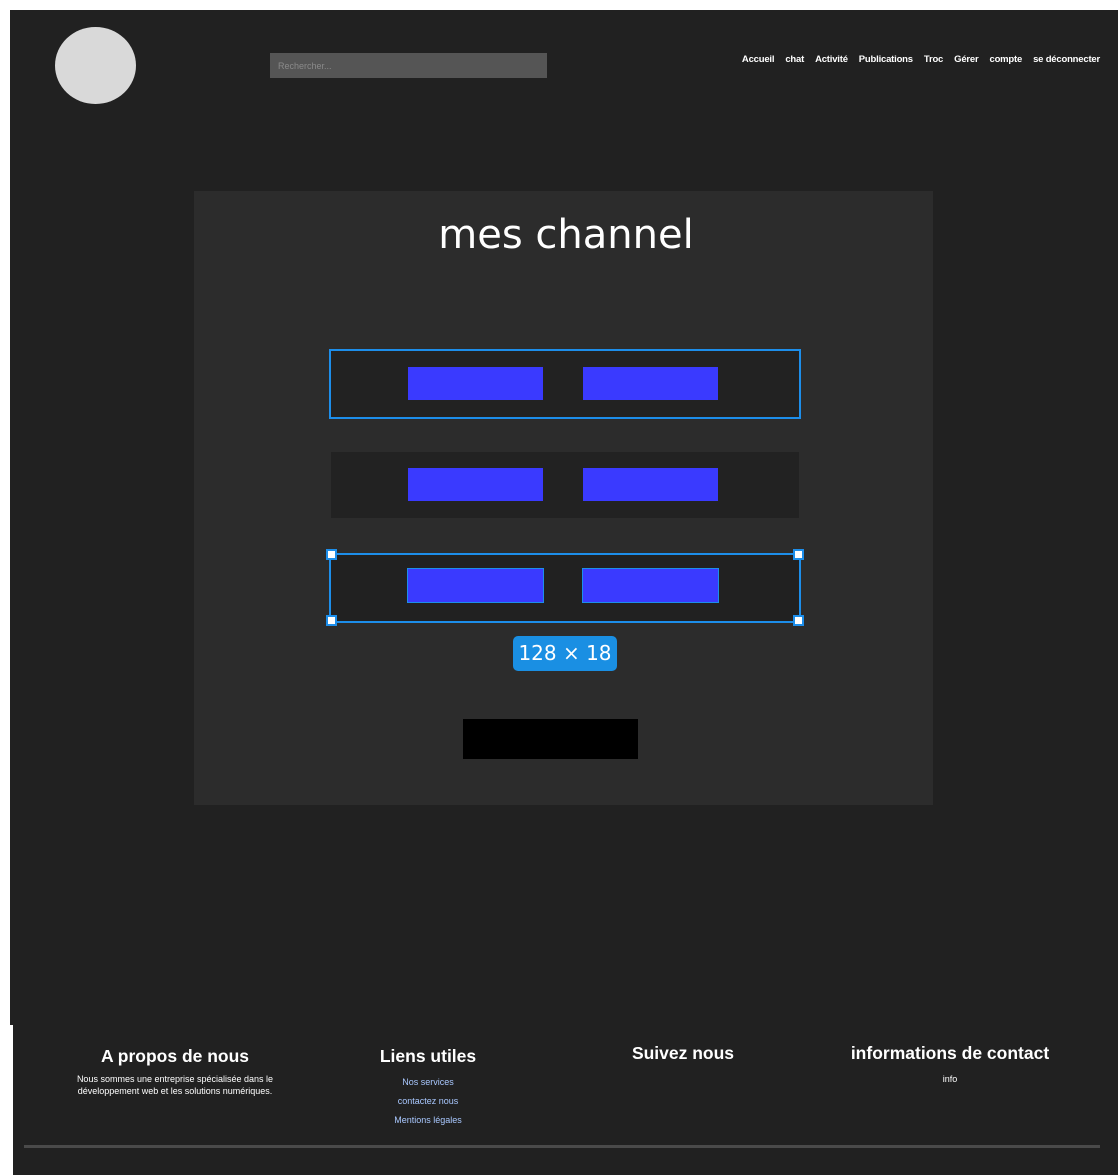 This screenshot has height=1175, width=1118. What do you see at coordinates (831, 59) in the screenshot?
I see `nav-item-activite: Activité` at bounding box center [831, 59].